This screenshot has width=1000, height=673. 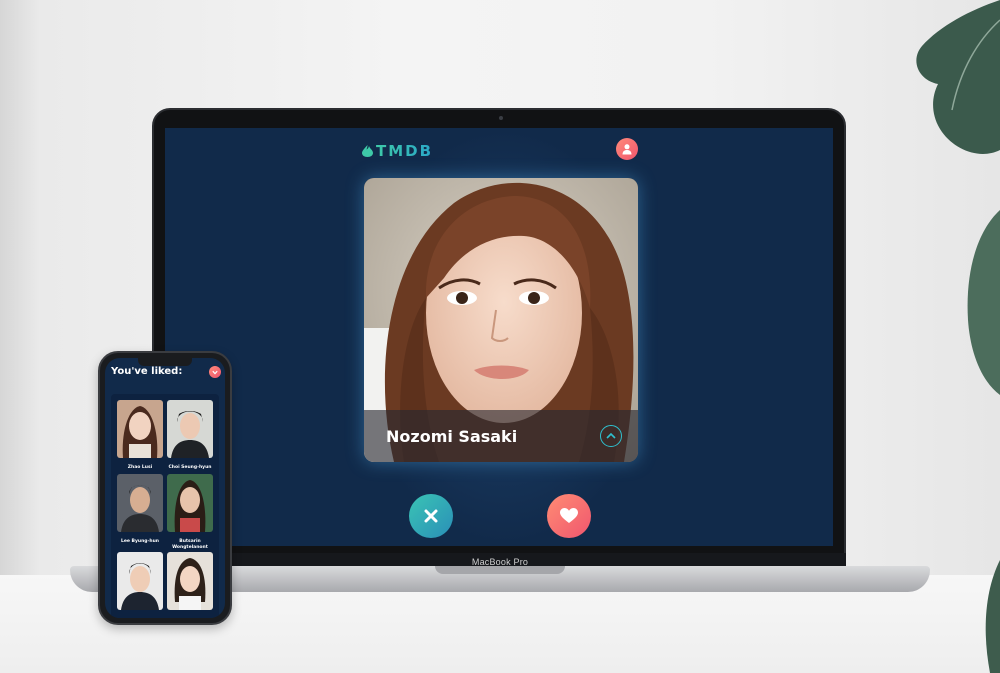 I want to click on user-icon, so click(x=627, y=149).